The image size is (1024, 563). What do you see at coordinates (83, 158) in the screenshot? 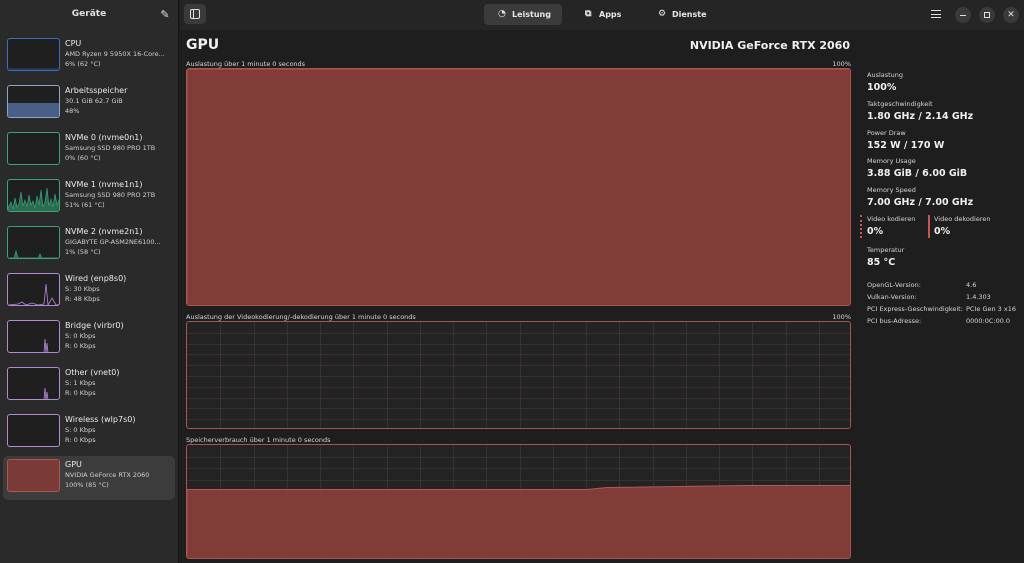
I see `device-detail: 0% (60 °C)` at bounding box center [83, 158].